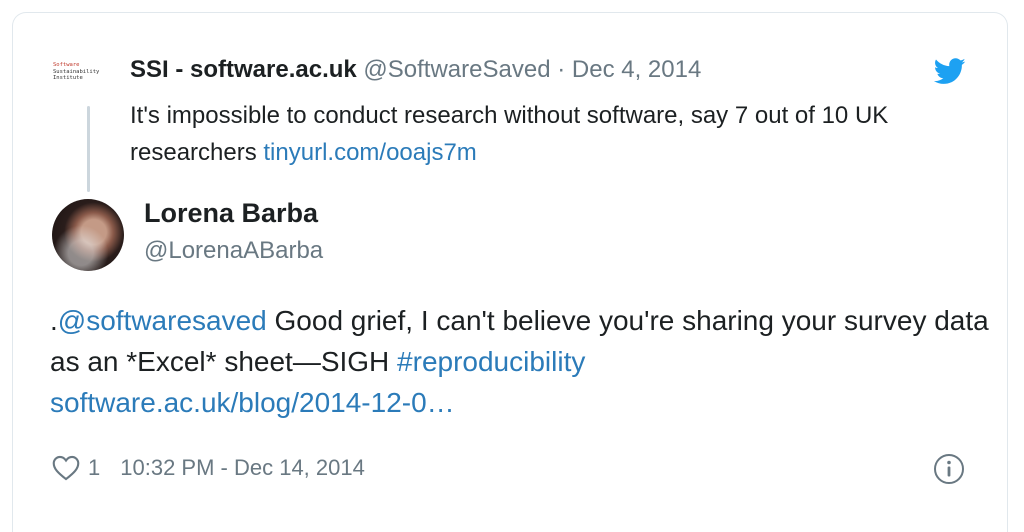 The width and height of the screenshot is (1024, 532). Describe the element at coordinates (243, 69) in the screenshot. I see `quoted-author-name: SSI - software.ac.uk` at that location.